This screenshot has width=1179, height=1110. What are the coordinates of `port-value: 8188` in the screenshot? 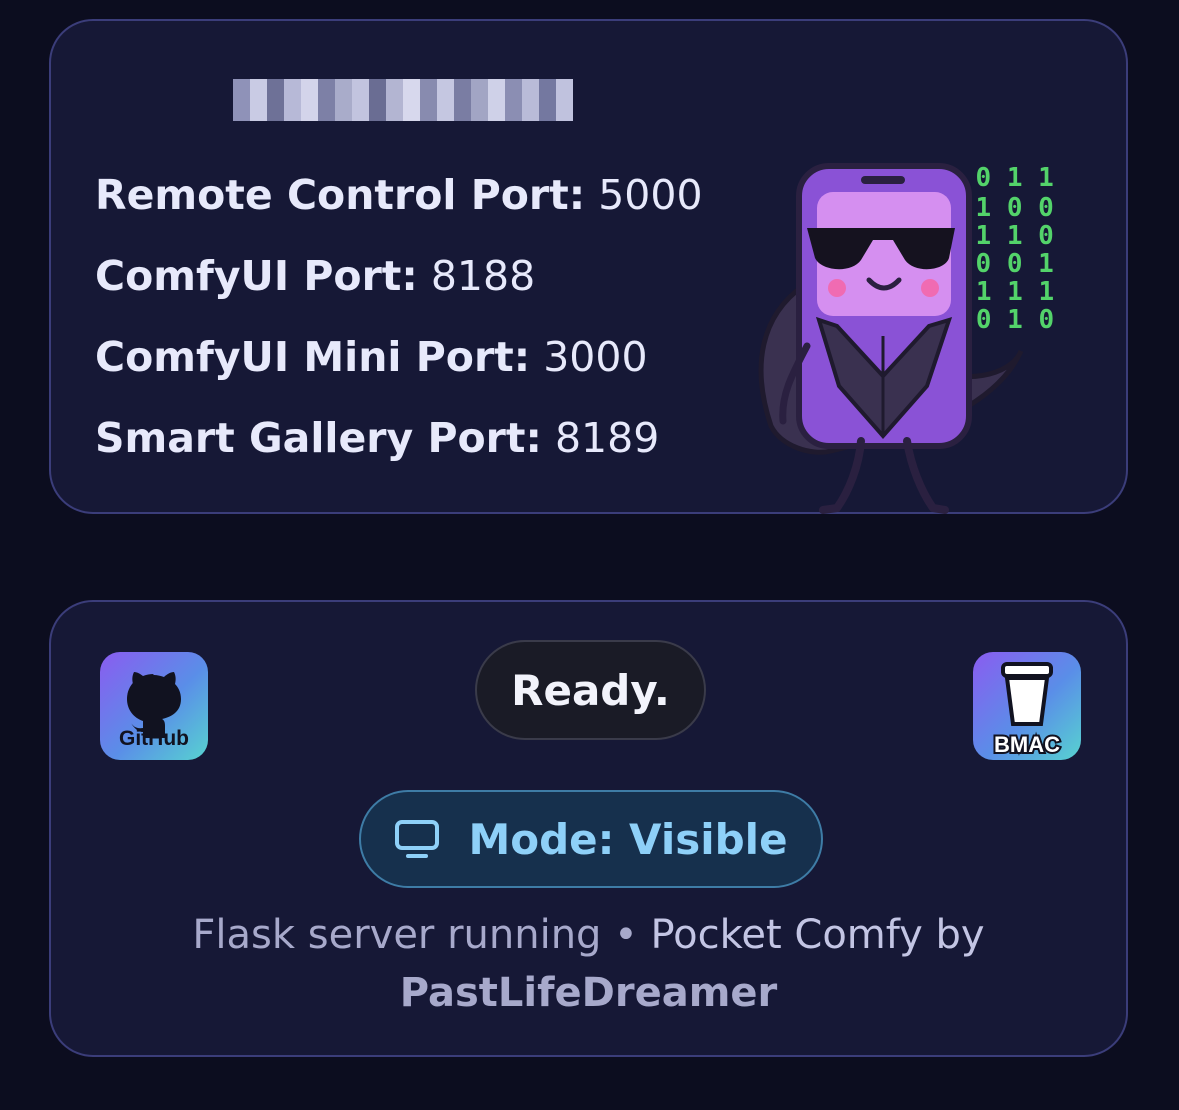 It's located at (483, 276).